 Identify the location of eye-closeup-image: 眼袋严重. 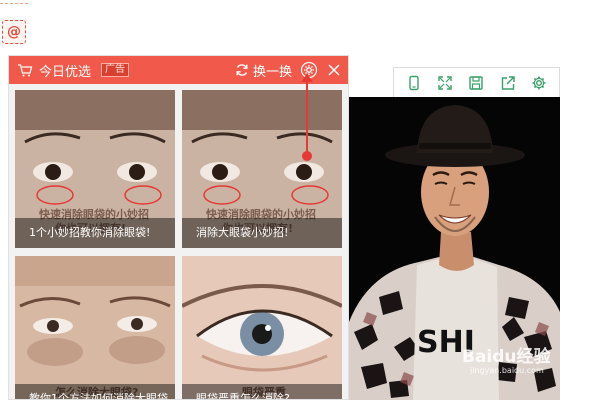
(262, 327).